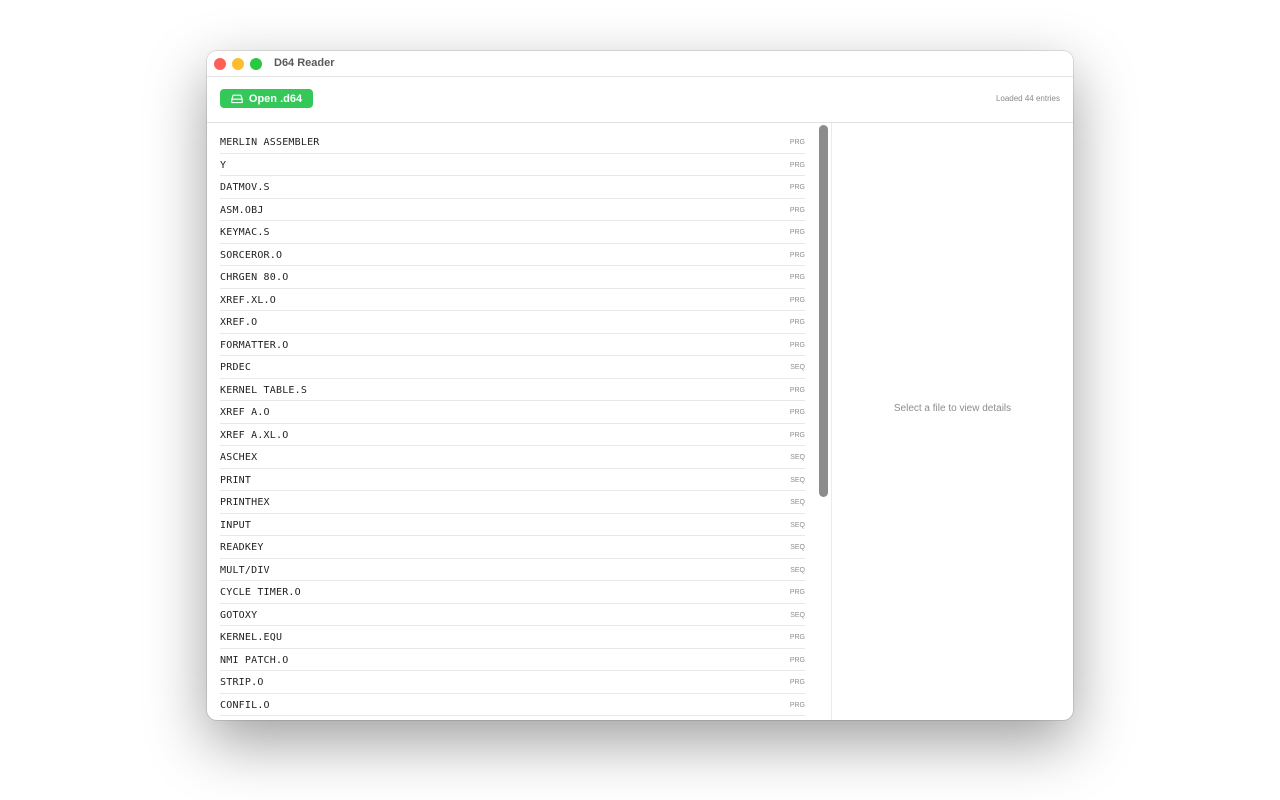  Describe the element at coordinates (512, 480) in the screenshot. I see `file-row: PRINT SEQ` at that location.